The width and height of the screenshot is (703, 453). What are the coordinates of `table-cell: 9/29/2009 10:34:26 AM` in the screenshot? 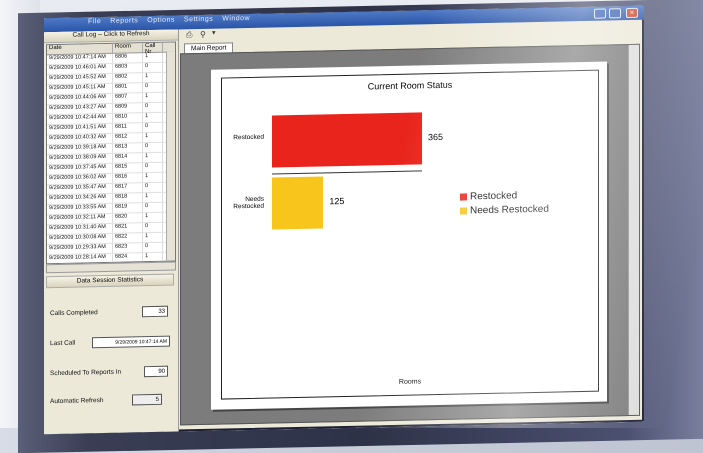 It's located at (80, 199).